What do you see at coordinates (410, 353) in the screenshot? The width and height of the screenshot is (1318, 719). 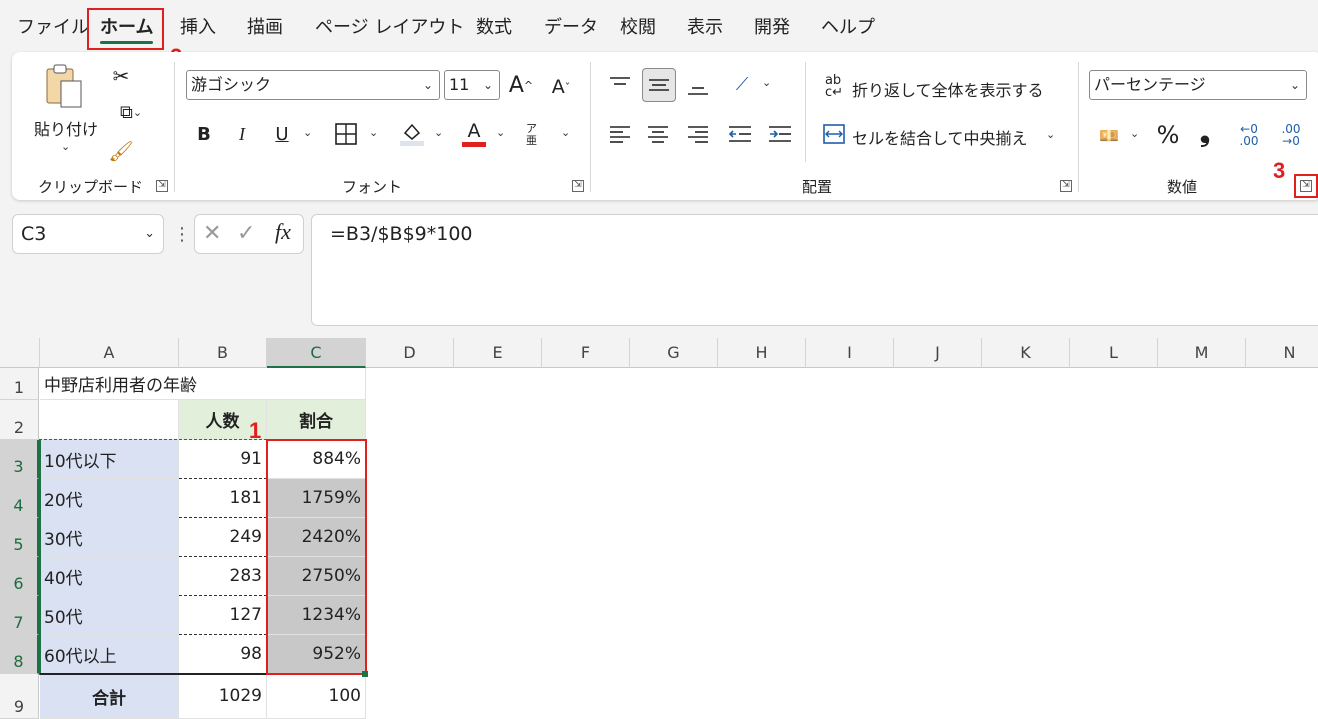 I see `column-header-d: D` at bounding box center [410, 353].